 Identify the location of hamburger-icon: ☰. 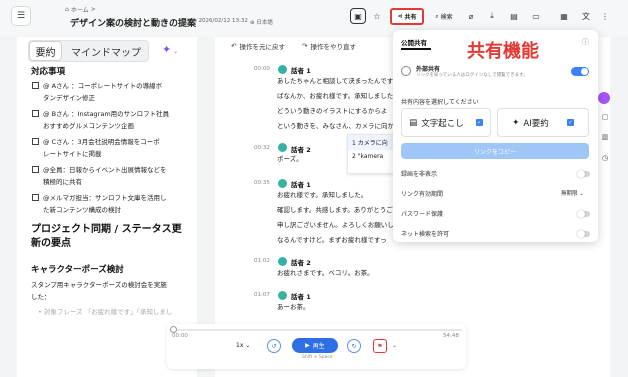
(21, 16).